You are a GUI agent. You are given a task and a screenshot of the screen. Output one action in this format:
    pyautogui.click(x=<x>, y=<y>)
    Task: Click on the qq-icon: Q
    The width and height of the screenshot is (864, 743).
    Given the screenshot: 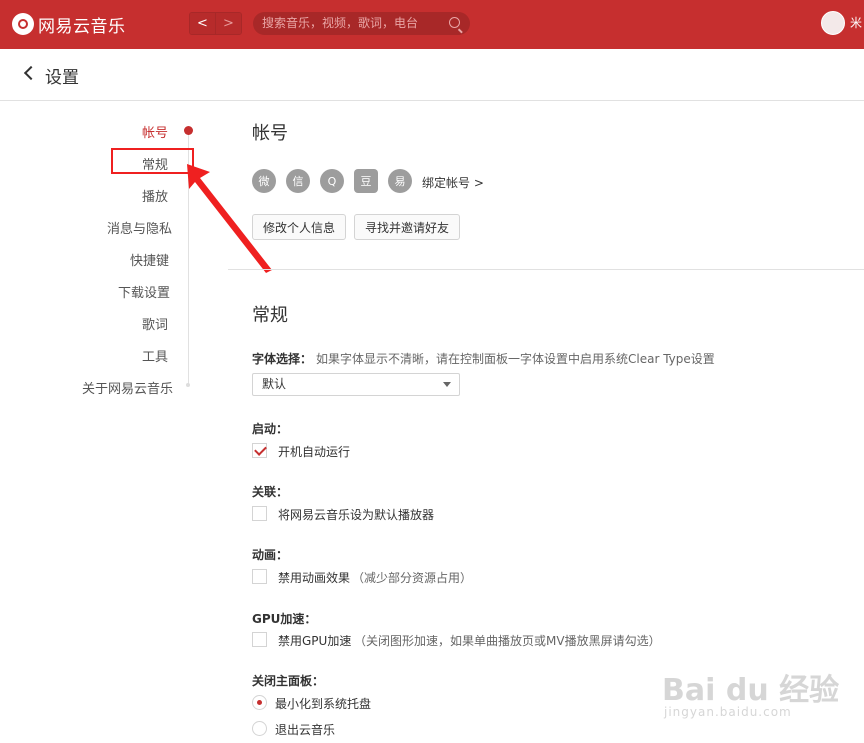 What is the action you would take?
    pyautogui.click(x=332, y=181)
    